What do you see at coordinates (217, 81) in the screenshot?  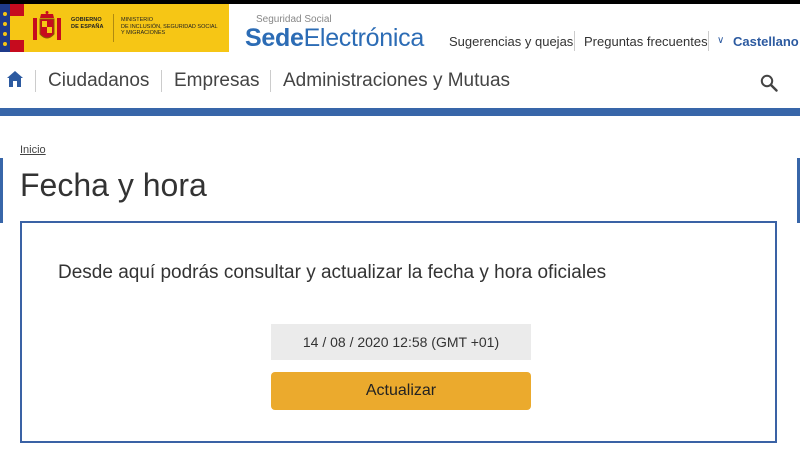 I see `nav-item-empresas: Empresas` at bounding box center [217, 81].